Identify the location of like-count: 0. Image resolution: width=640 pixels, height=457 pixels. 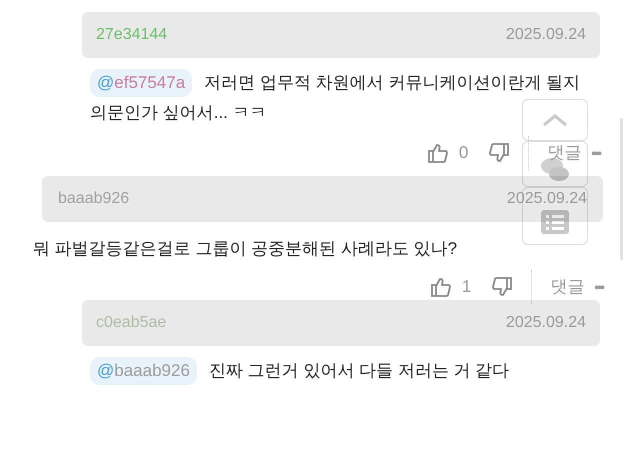
(463, 153).